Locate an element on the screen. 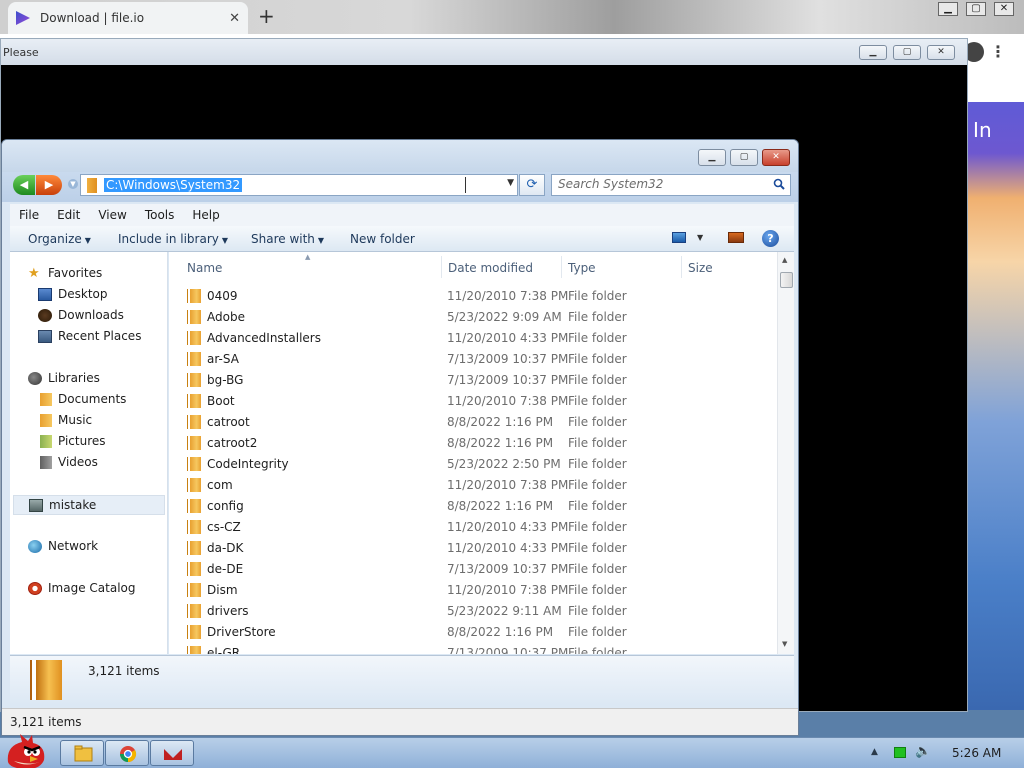 This screenshot has width=1024, height=768. file-row: cs-CZ 11/20/2010 4:33 PM File folder is located at coordinates (473, 527).